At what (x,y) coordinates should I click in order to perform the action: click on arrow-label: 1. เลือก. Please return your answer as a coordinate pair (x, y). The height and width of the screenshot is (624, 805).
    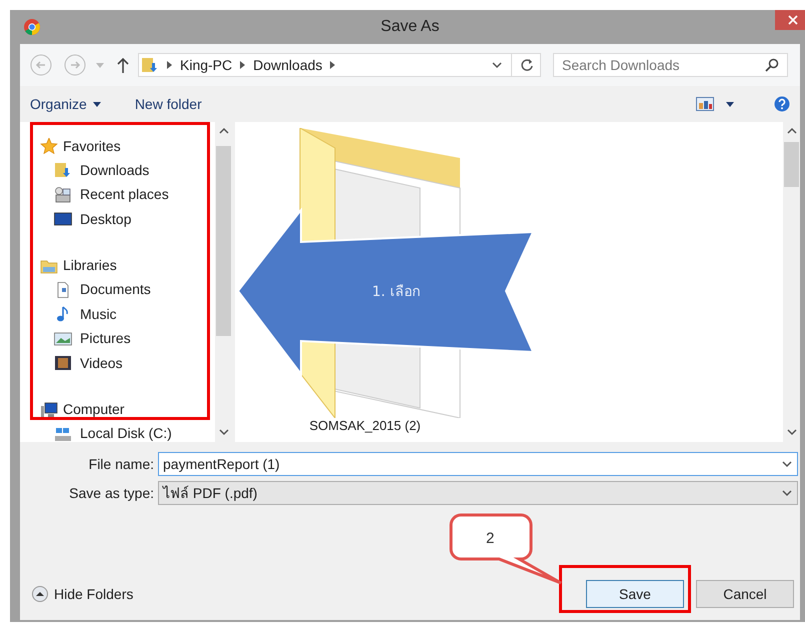
    Looking at the image, I should click on (396, 292).